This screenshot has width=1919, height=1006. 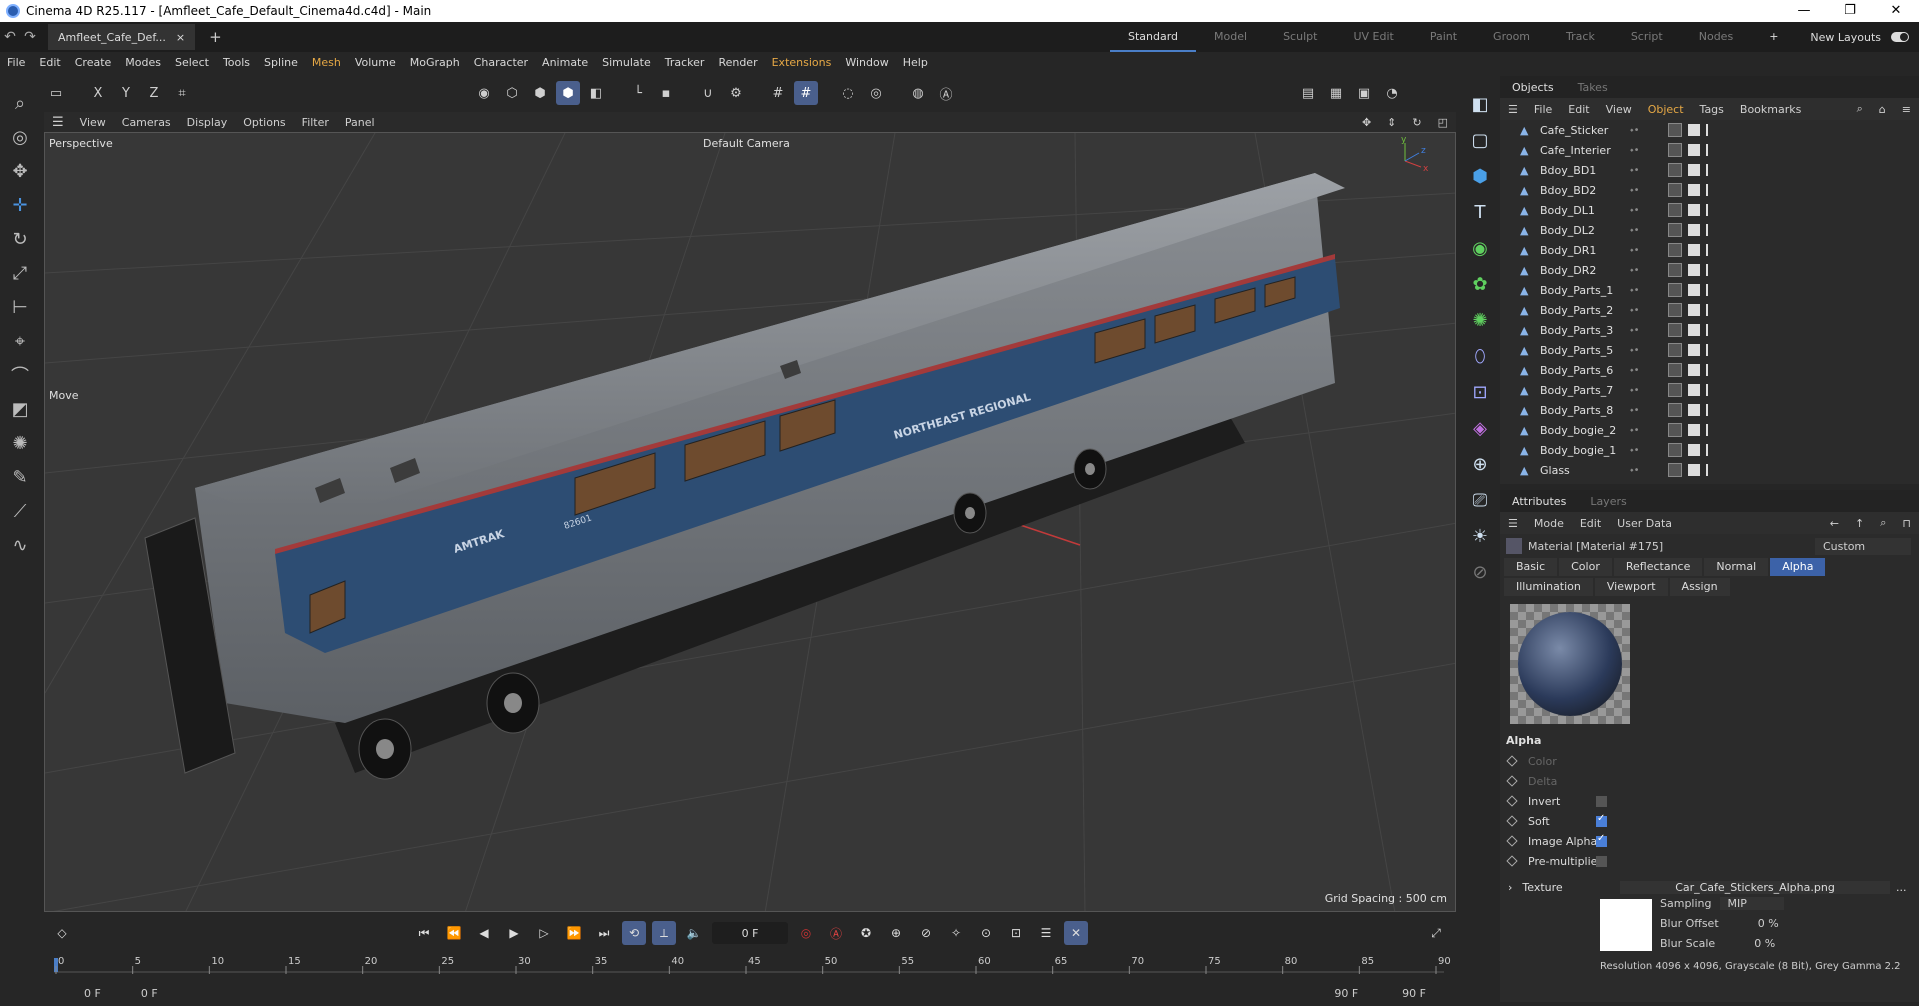 I want to click on axis-tool-icon: ⊢, so click(x=20, y=307).